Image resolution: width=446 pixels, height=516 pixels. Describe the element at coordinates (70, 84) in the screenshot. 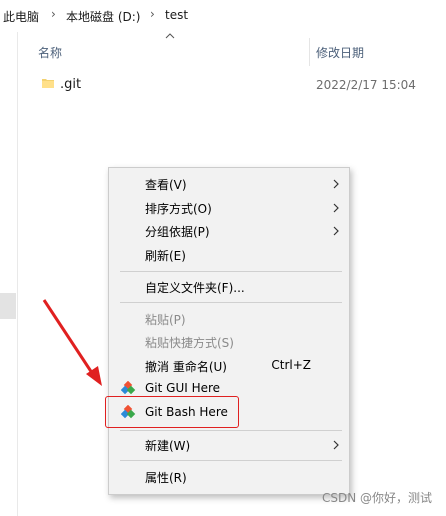

I see `file-name: .git` at that location.